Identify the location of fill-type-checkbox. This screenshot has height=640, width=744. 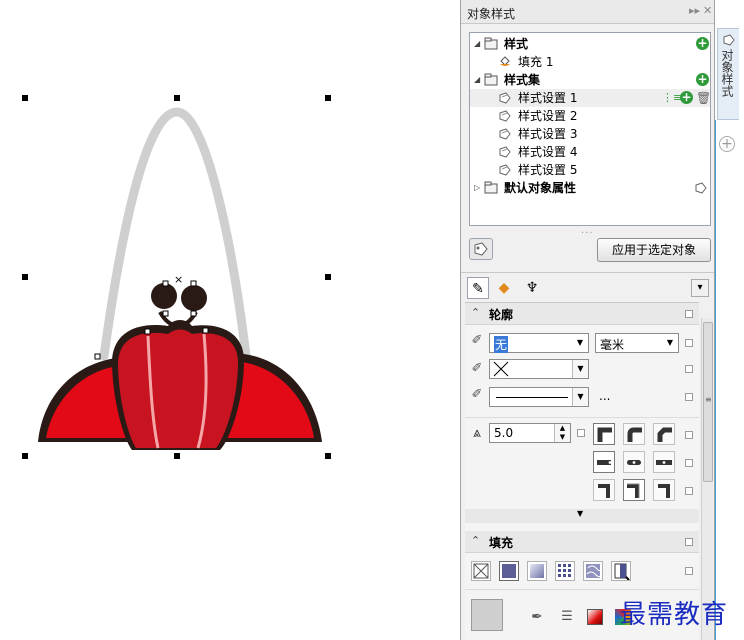
(689, 571).